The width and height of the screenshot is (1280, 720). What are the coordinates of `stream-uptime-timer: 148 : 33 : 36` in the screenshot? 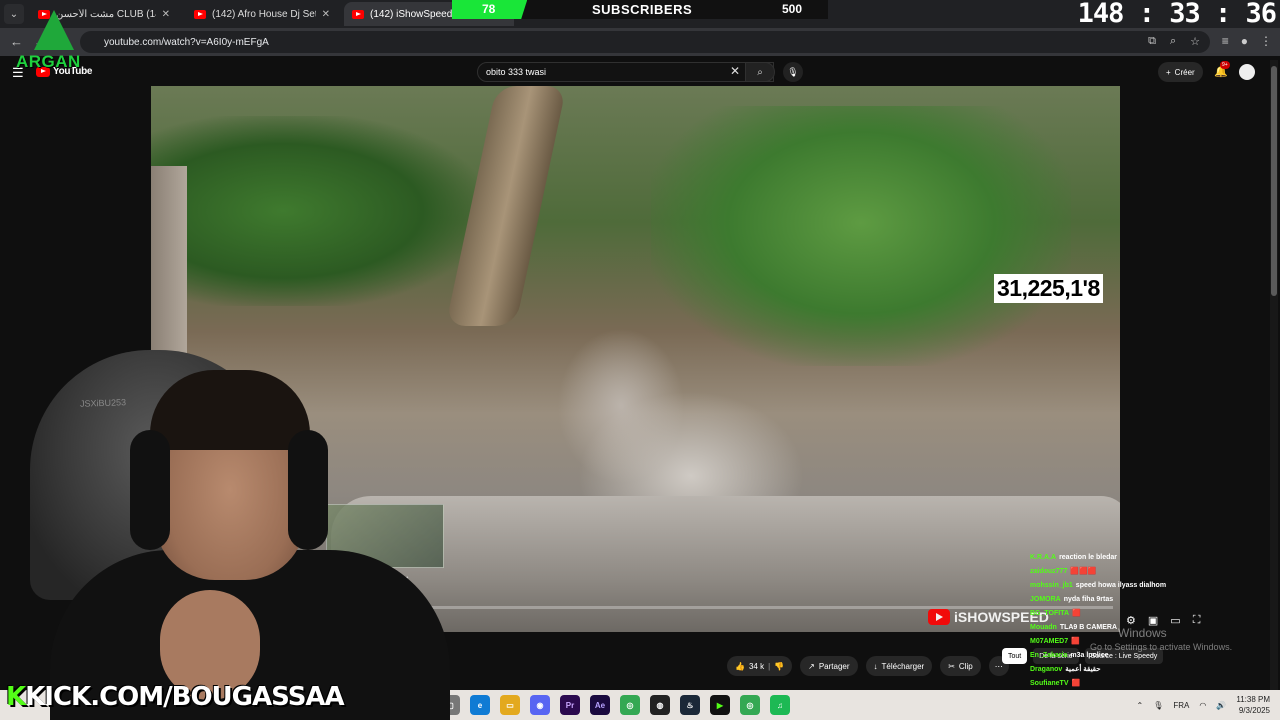 It's located at (1177, 14).